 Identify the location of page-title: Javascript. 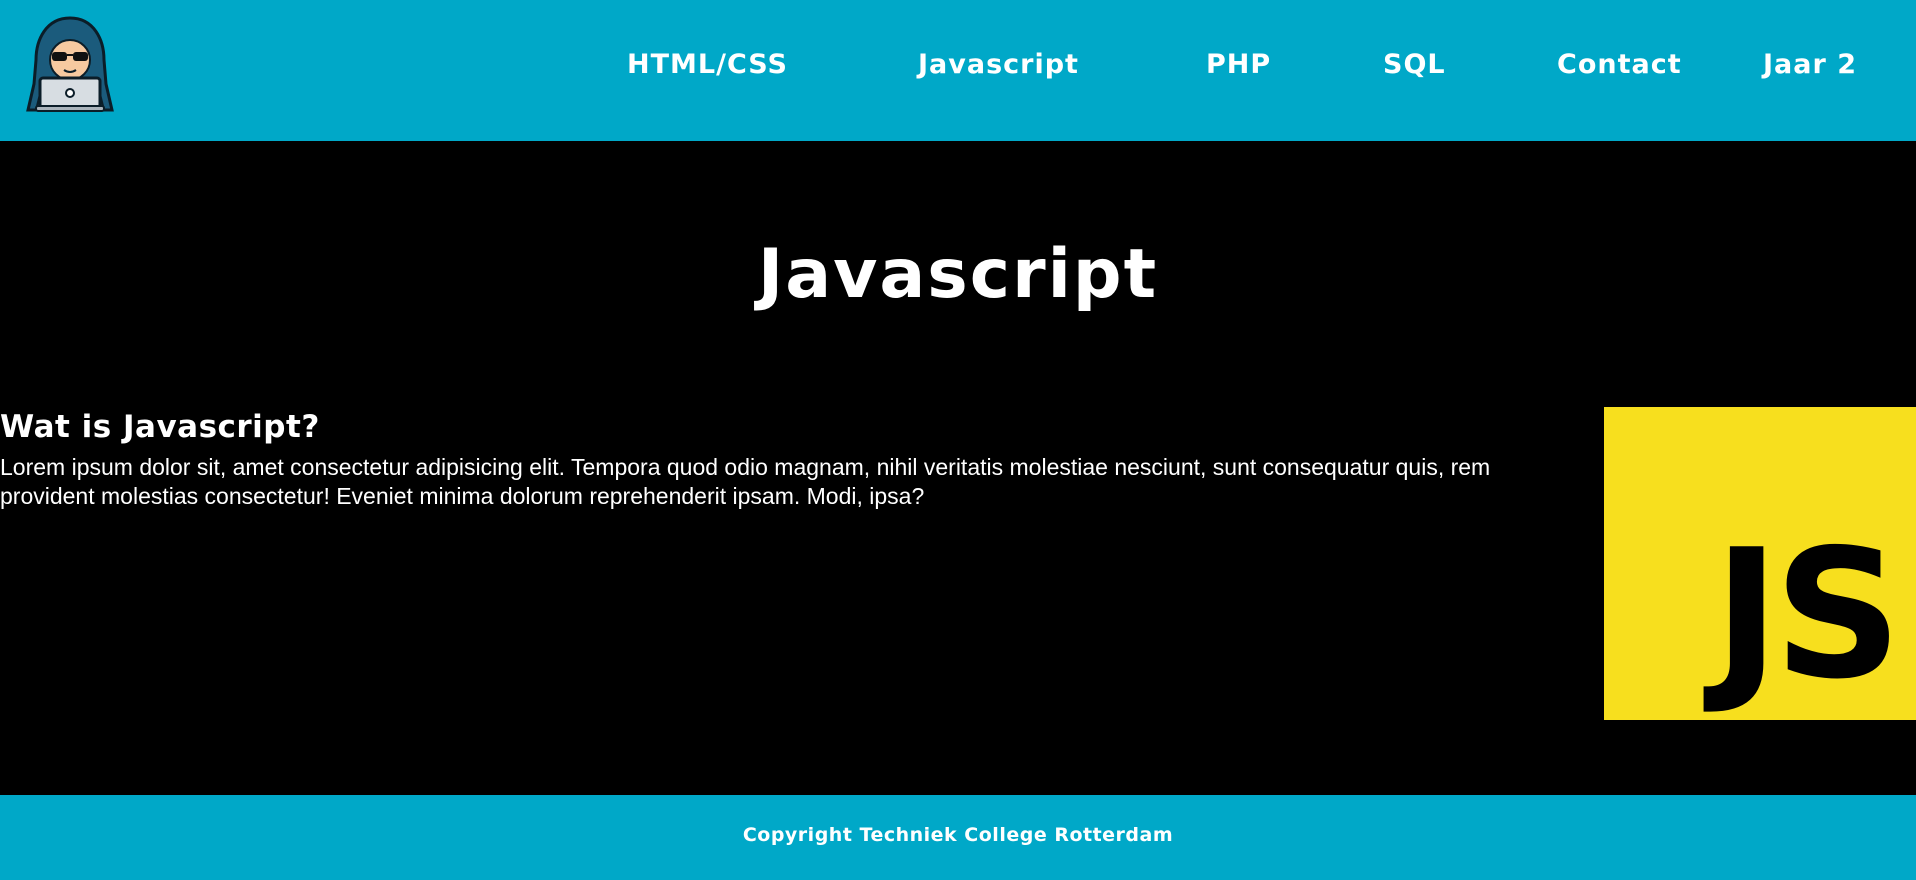
(958, 274).